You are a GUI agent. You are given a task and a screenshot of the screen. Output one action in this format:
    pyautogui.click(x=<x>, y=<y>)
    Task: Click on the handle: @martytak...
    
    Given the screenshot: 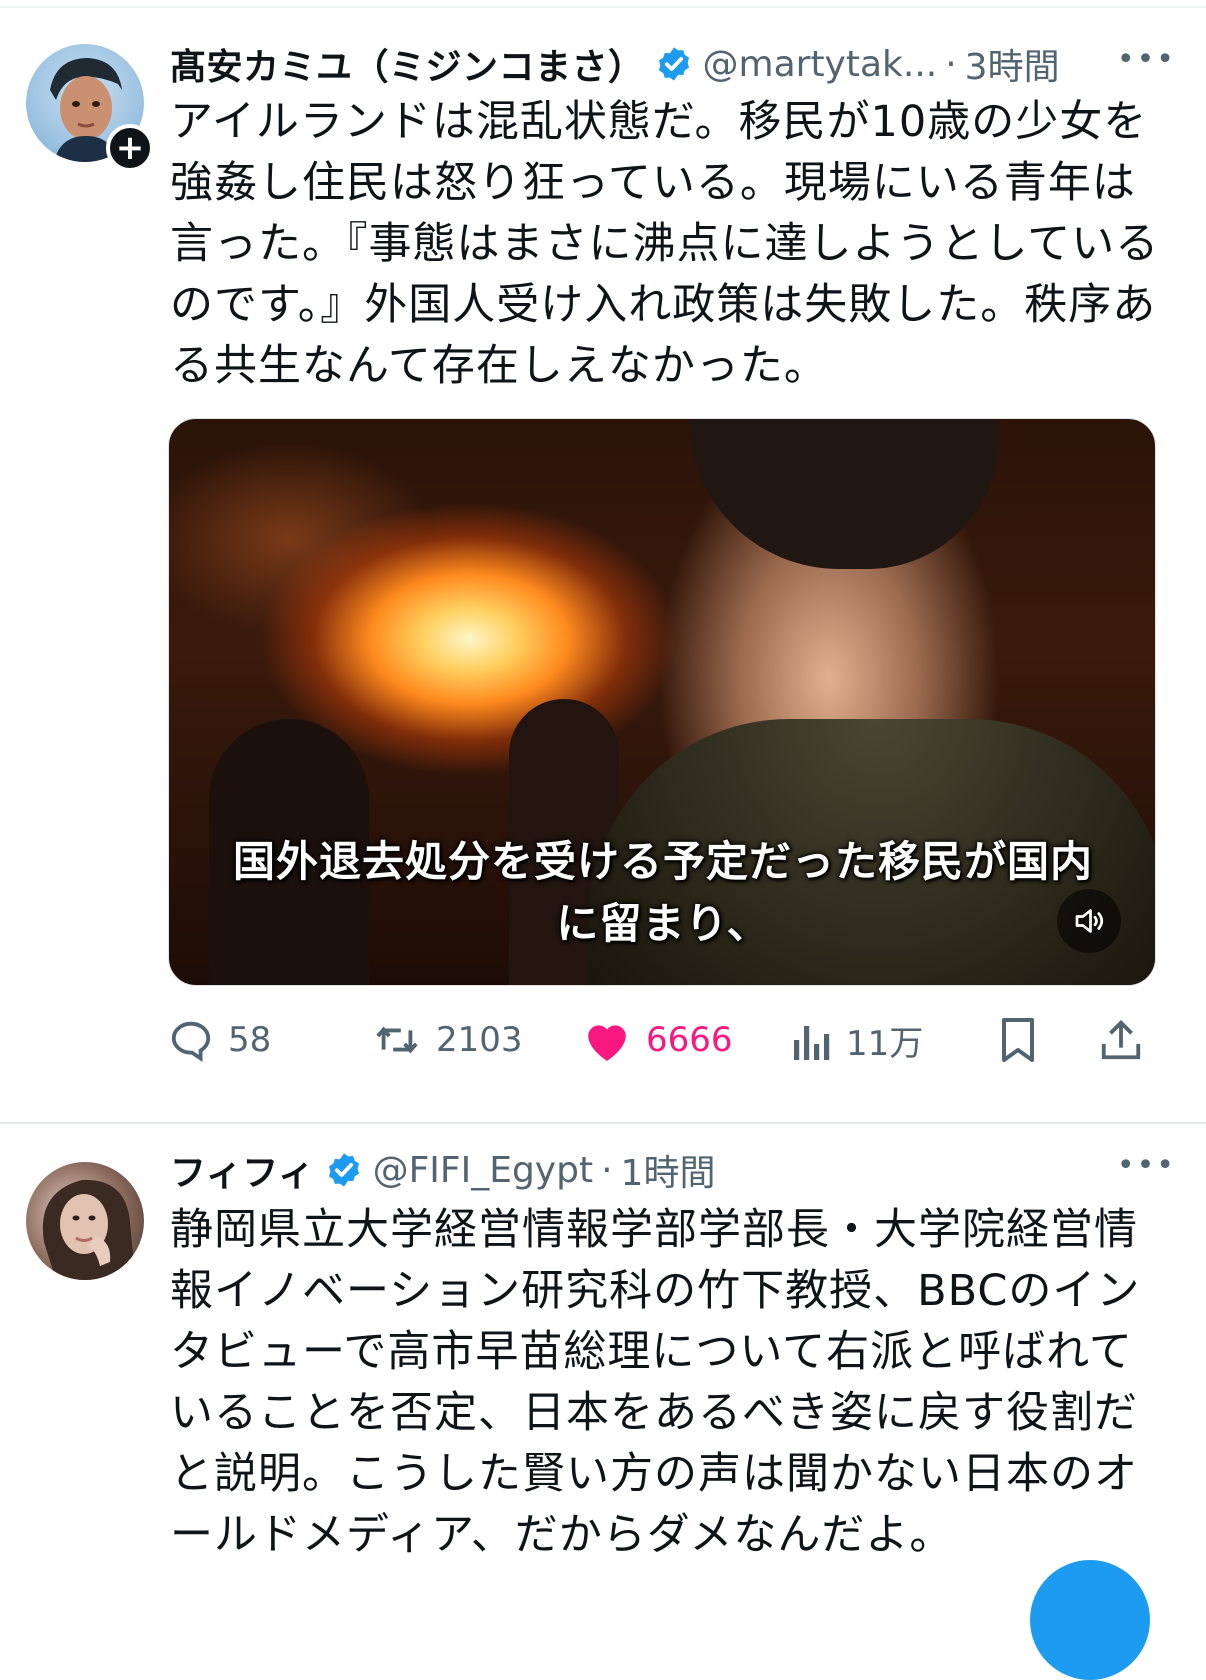 What is the action you would take?
    pyautogui.click(x=820, y=64)
    